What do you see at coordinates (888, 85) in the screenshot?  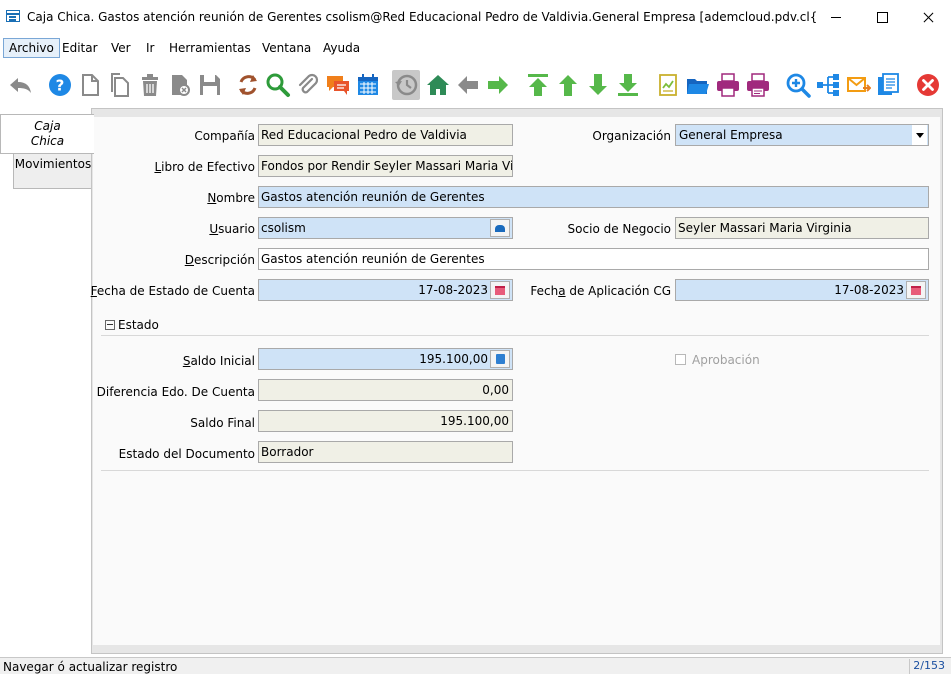 I see `product-info-icon` at bounding box center [888, 85].